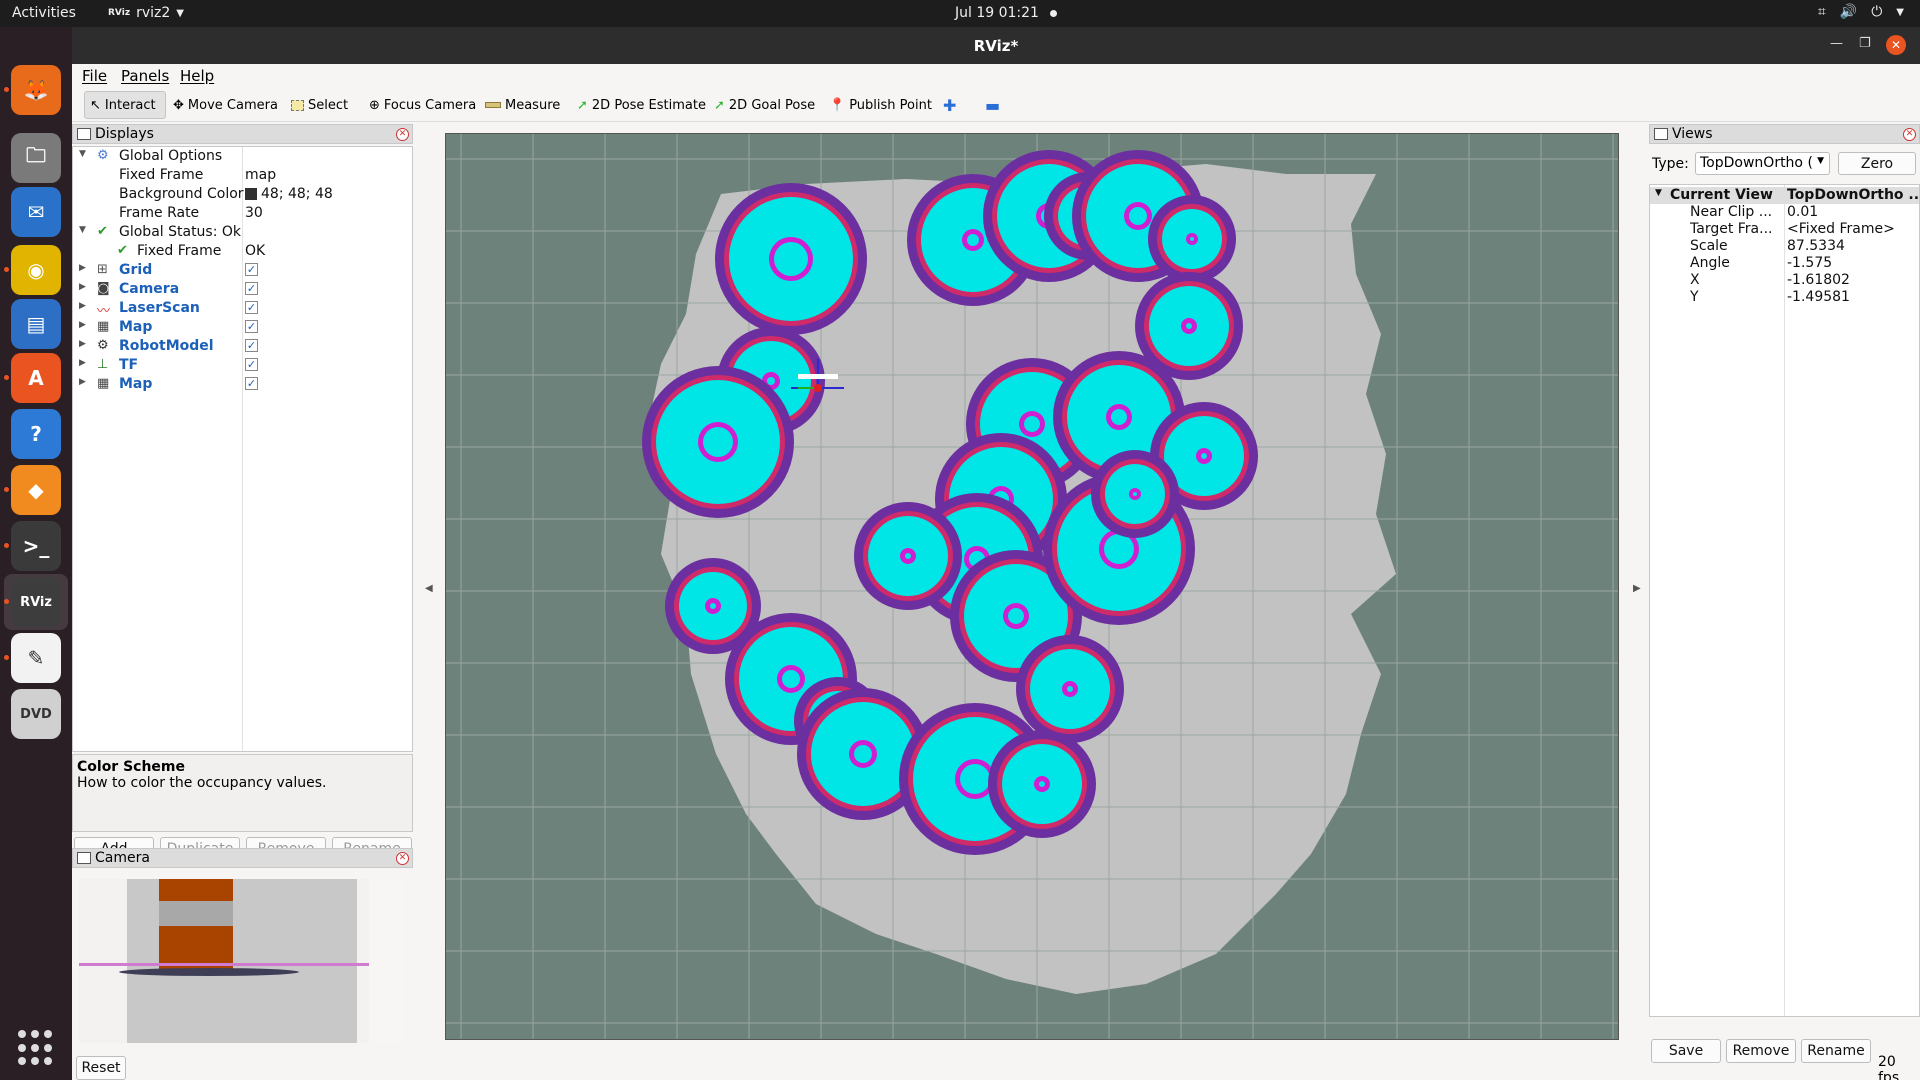 The height and width of the screenshot is (1080, 1920). I want to click on tree-row-display-laserscan: ▶ 〰 LaserScan ✓, so click(242, 309).